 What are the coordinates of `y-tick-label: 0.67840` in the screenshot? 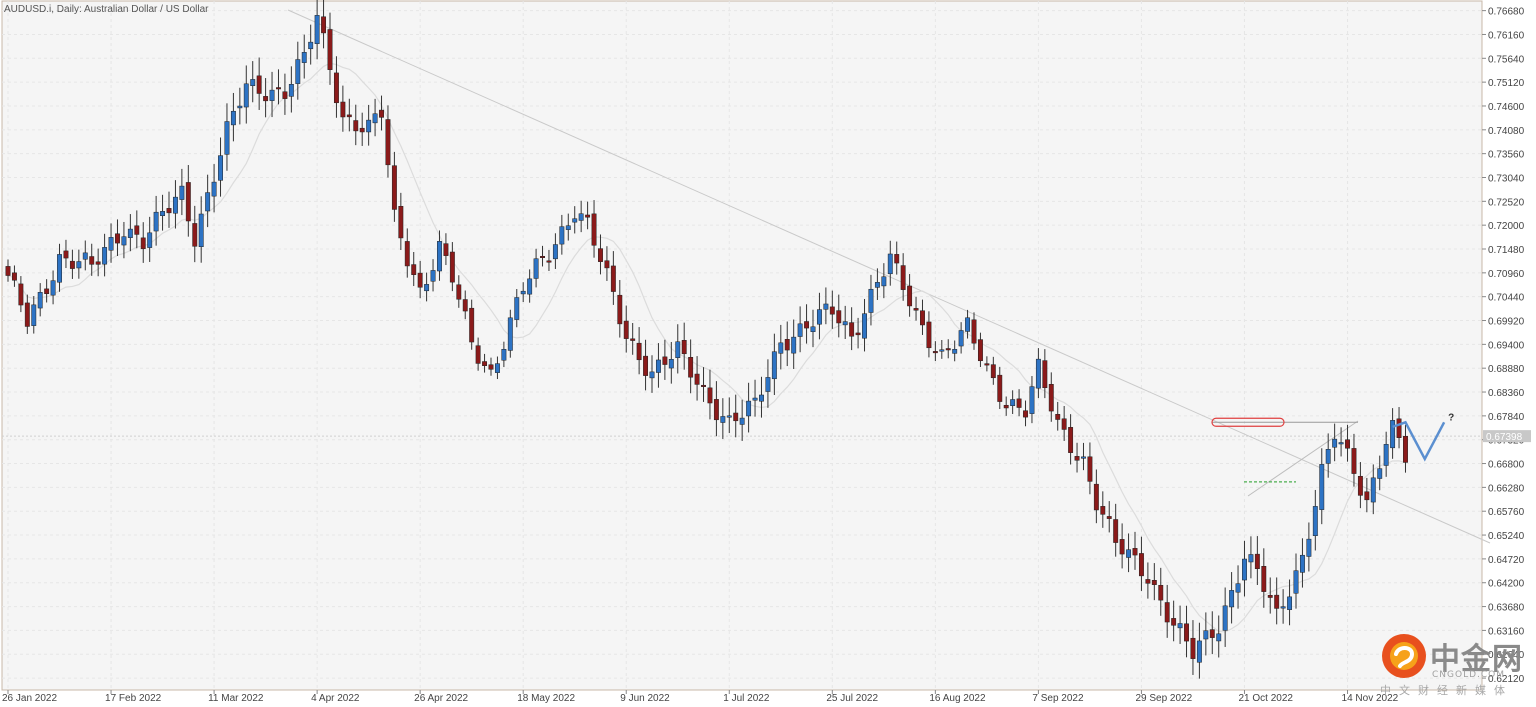 It's located at (1506, 417).